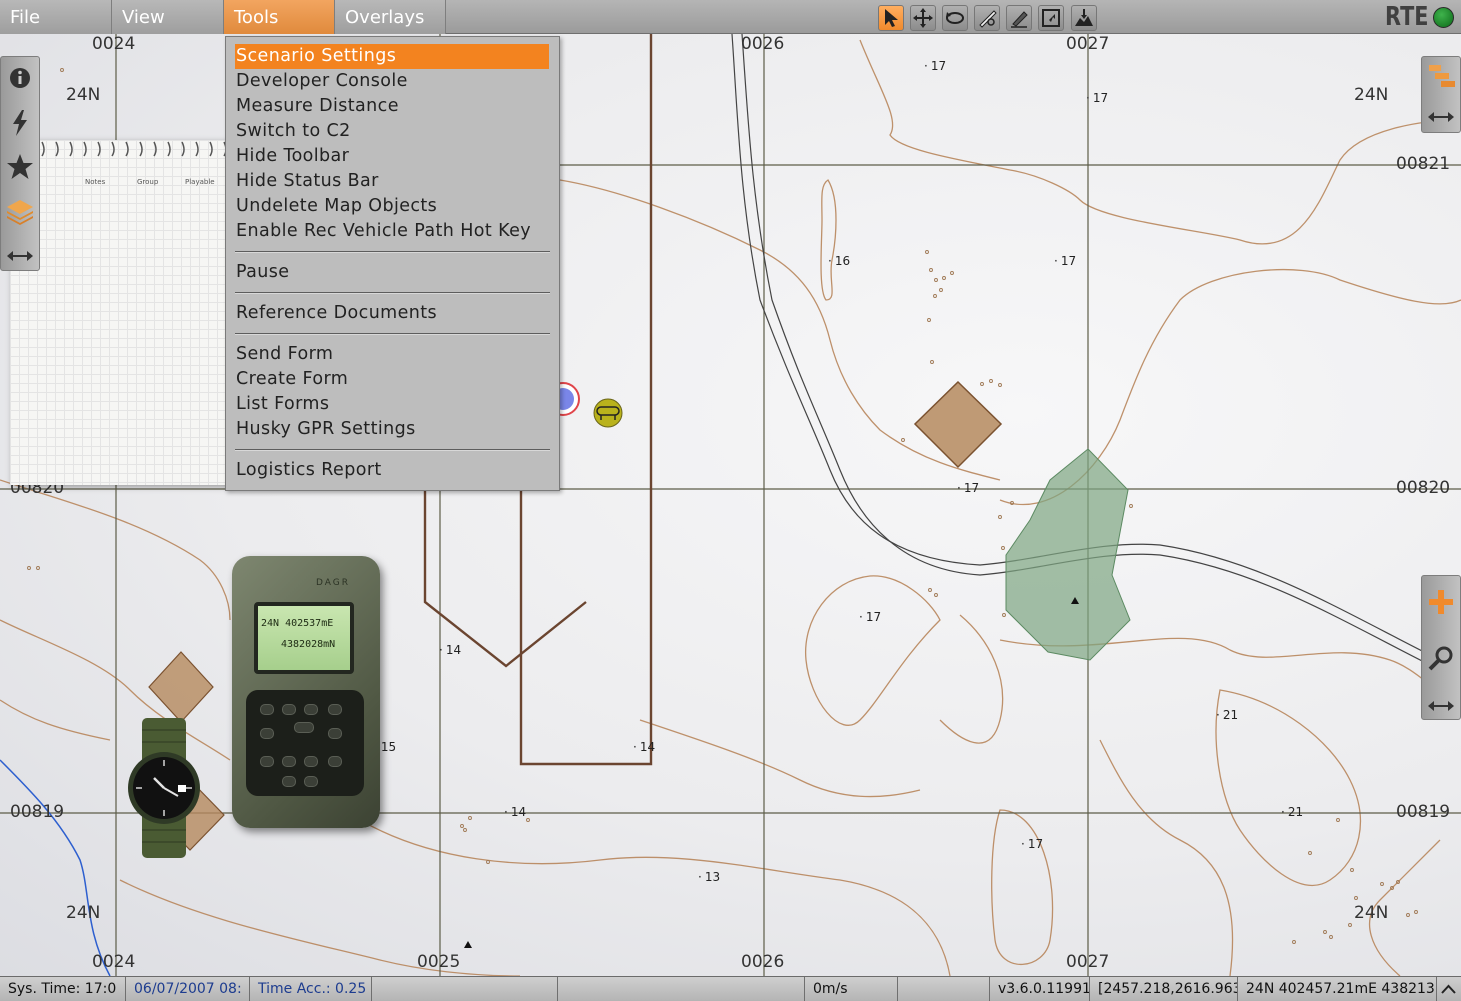  What do you see at coordinates (1164, 989) in the screenshot?
I see `world-coordinates: [2457.218,2616.963,` at bounding box center [1164, 989].